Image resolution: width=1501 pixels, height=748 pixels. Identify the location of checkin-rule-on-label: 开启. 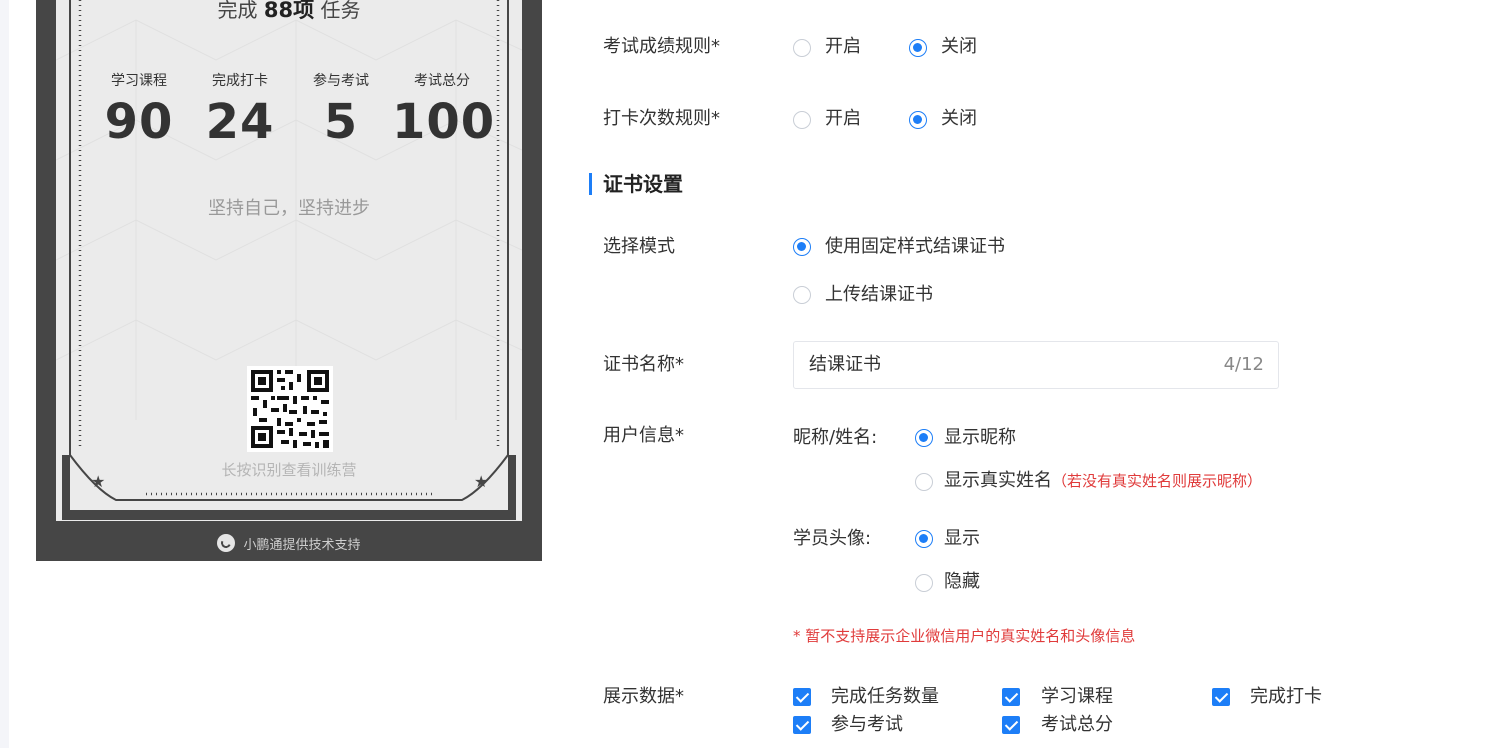
(843, 119).